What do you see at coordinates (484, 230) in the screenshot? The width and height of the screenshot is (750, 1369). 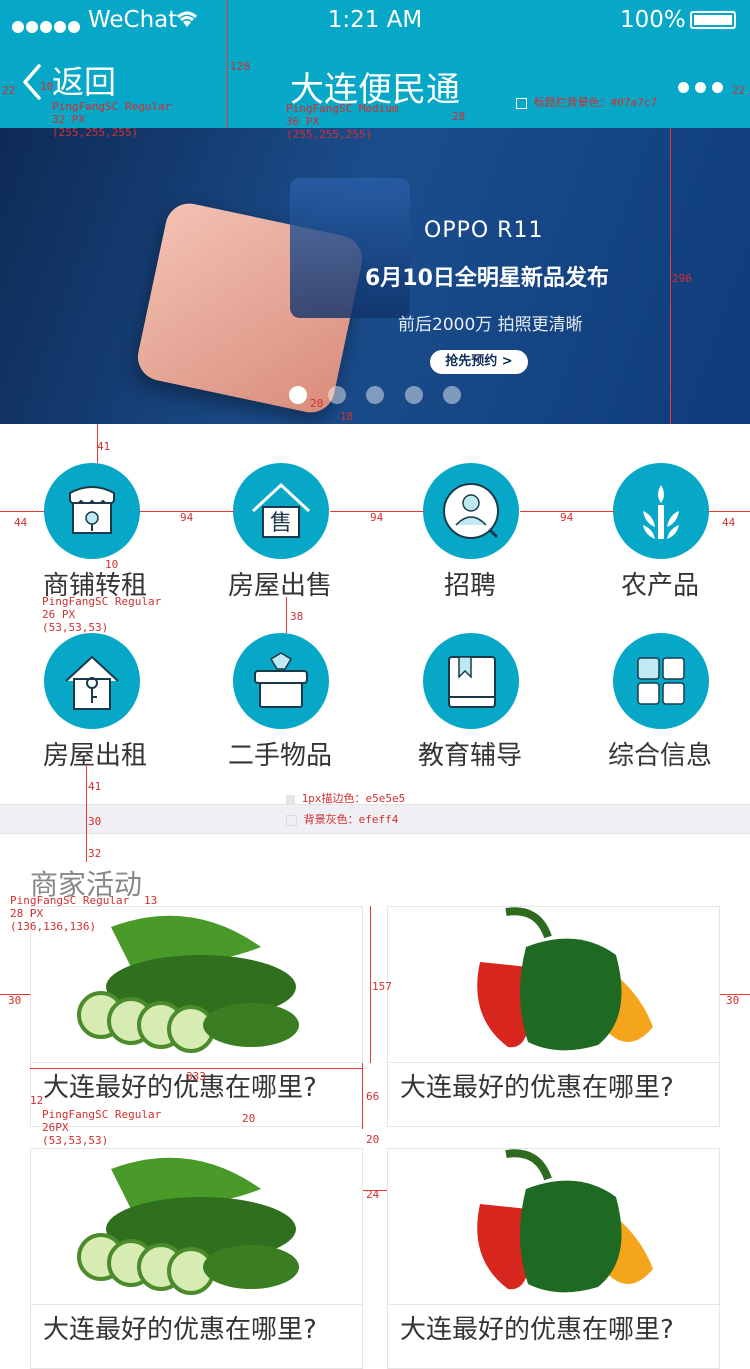 I see `banner-brand: OPPO R11` at bounding box center [484, 230].